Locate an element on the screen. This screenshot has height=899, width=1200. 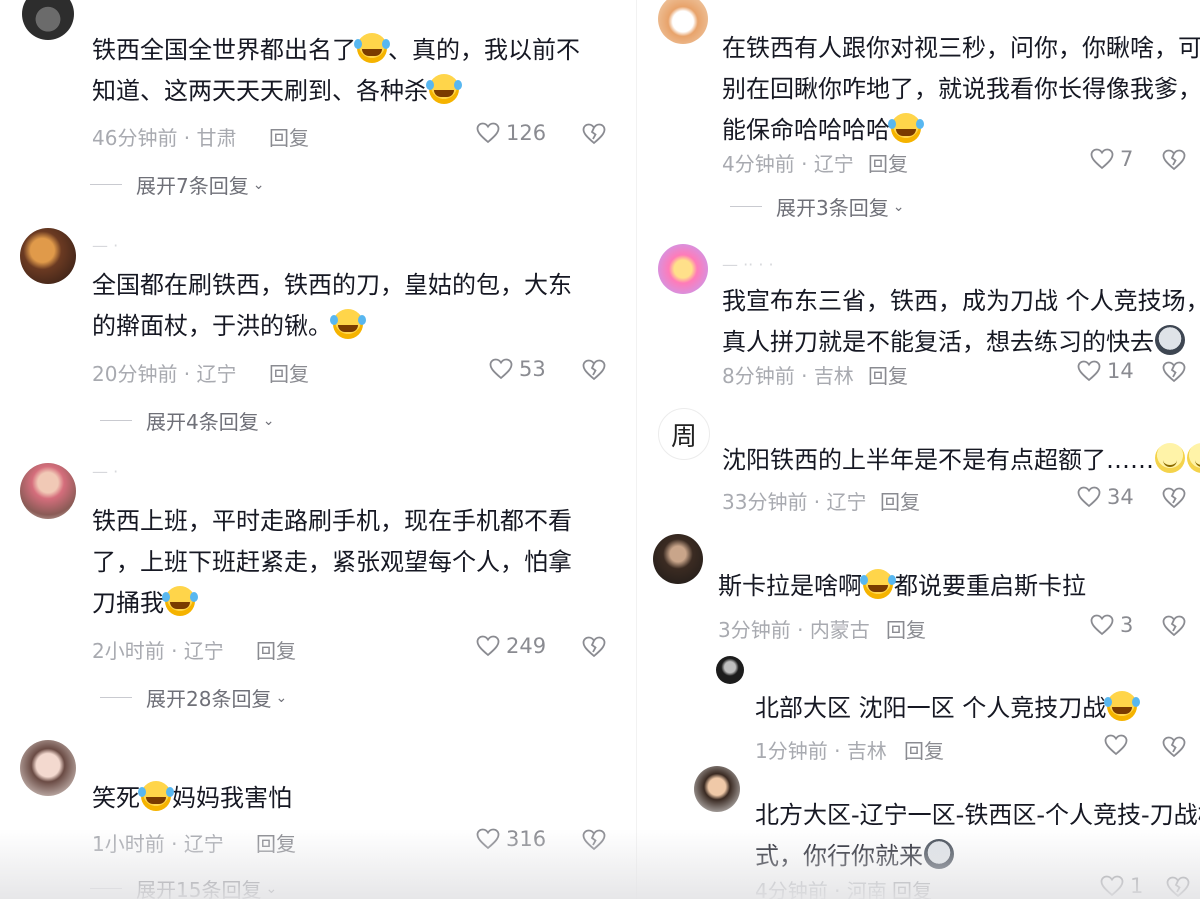
comment-meta: 20分钟前 · 辽宁 is located at coordinates (164, 374).